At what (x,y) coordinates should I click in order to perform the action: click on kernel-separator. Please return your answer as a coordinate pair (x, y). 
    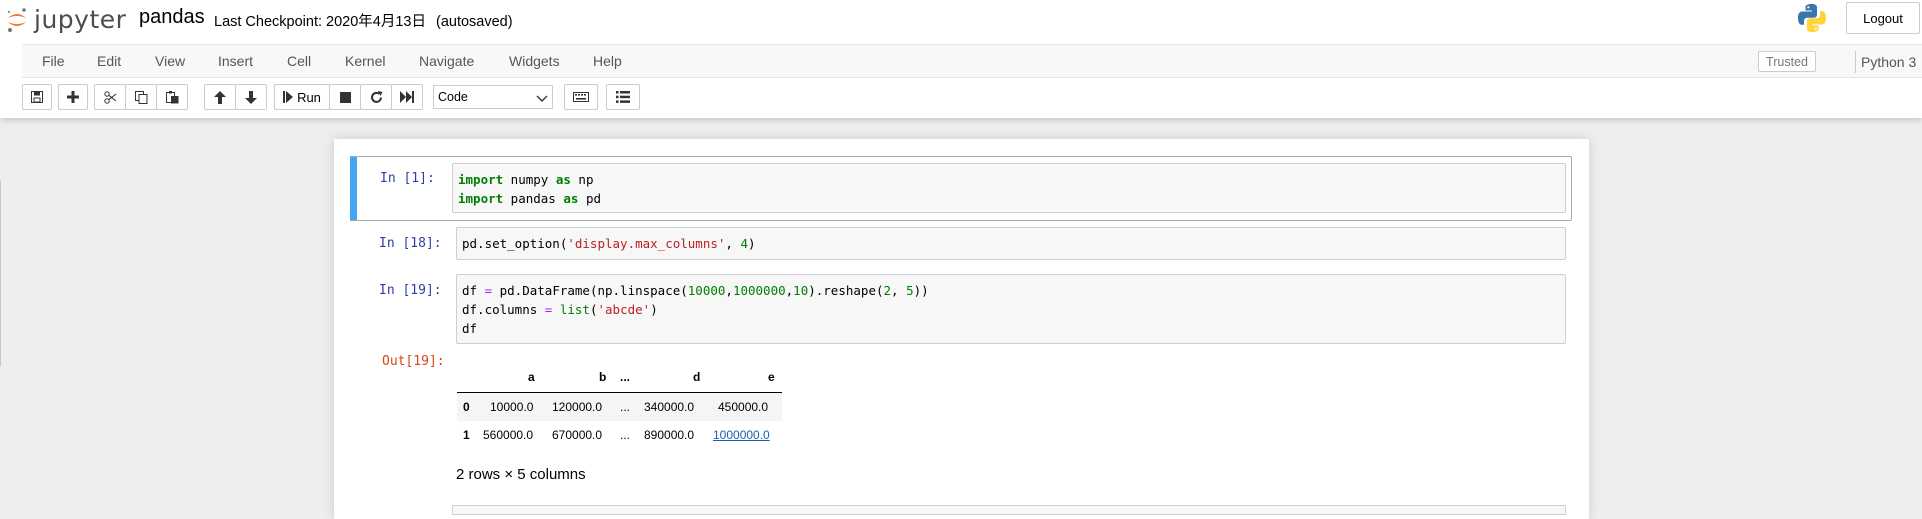
    Looking at the image, I should click on (1855, 62).